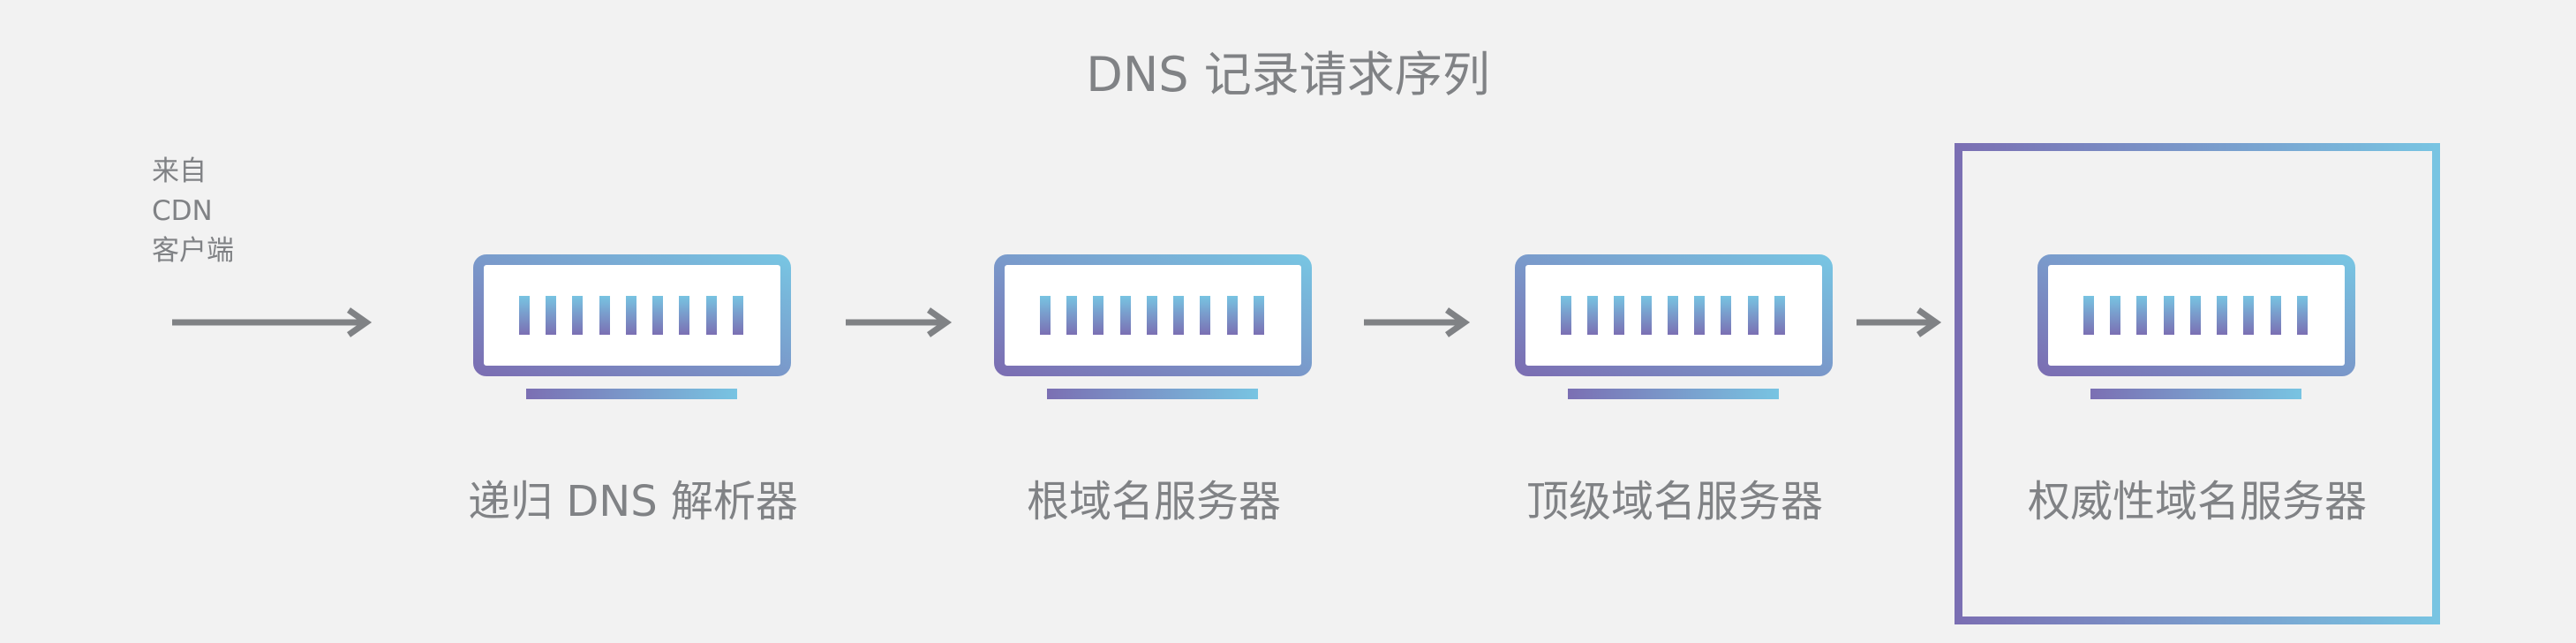 Image resolution: width=2576 pixels, height=643 pixels. What do you see at coordinates (2198, 383) in the screenshot?
I see `highlight-box` at bounding box center [2198, 383].